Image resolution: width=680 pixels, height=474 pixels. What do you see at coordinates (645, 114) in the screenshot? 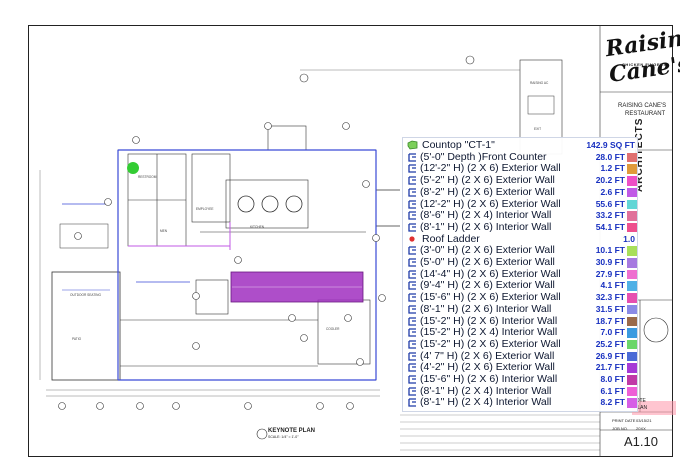
I see `restaurant-subname: RESTAURANT` at bounding box center [645, 114].